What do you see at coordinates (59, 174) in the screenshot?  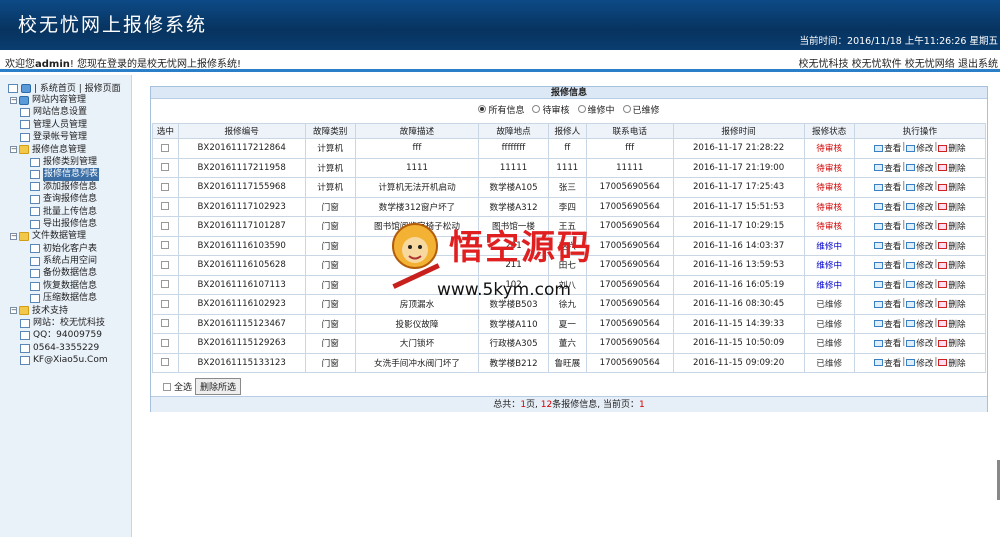 I see `tree-item: 报修信息列表` at bounding box center [59, 174].